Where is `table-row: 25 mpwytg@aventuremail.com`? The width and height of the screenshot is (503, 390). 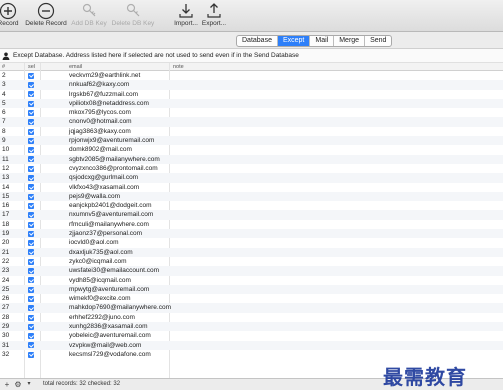 table-row: 25 mpwytg@aventuremail.com is located at coordinates (251, 289).